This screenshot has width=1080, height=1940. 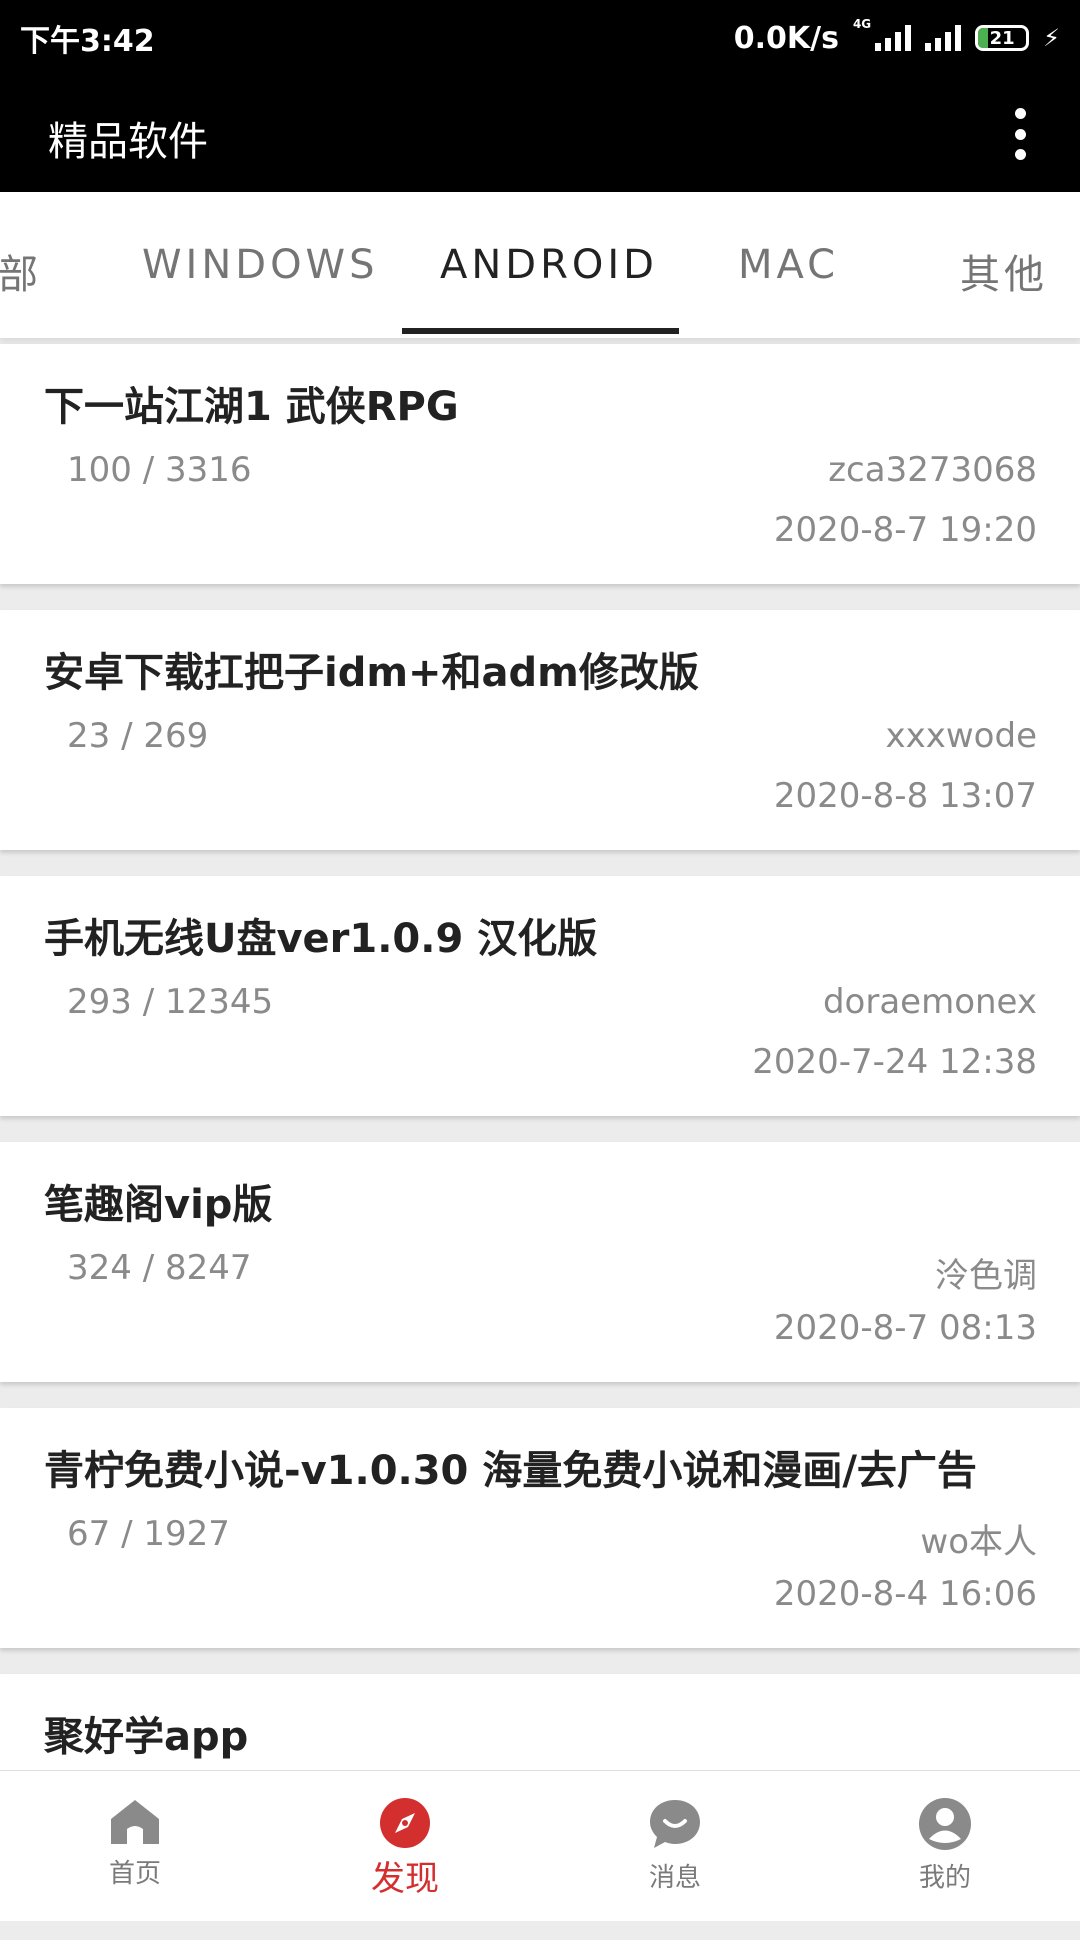 I want to click on nav-label: 发现, so click(x=405, y=1879).